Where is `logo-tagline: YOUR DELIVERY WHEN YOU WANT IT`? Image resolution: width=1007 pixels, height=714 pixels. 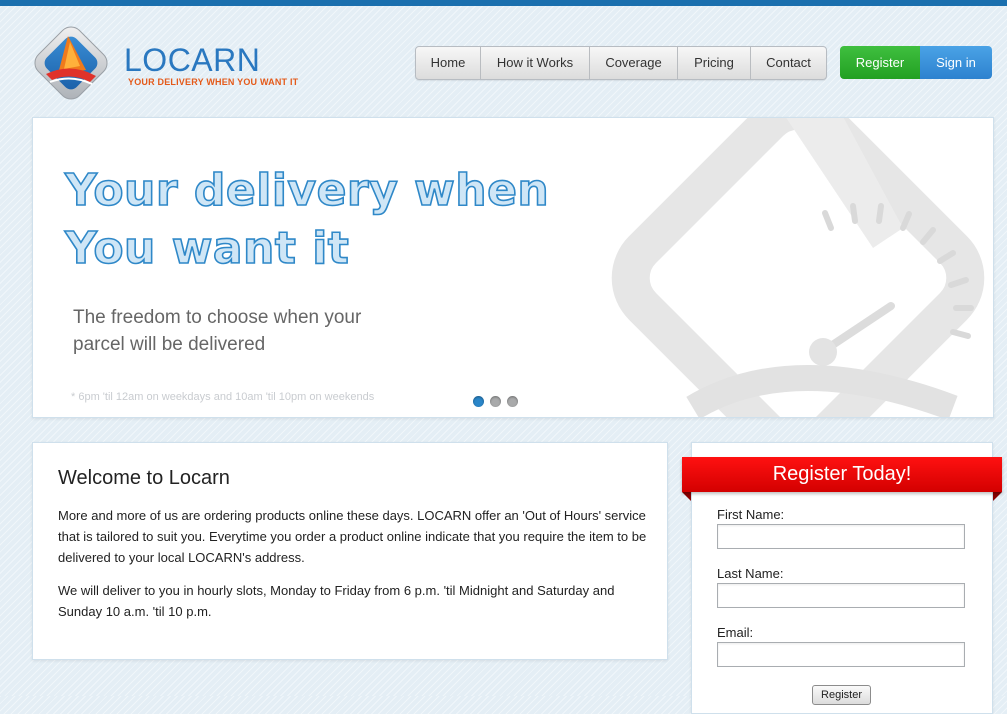
logo-tagline: YOUR DELIVERY WHEN YOU WANT IT is located at coordinates (213, 82).